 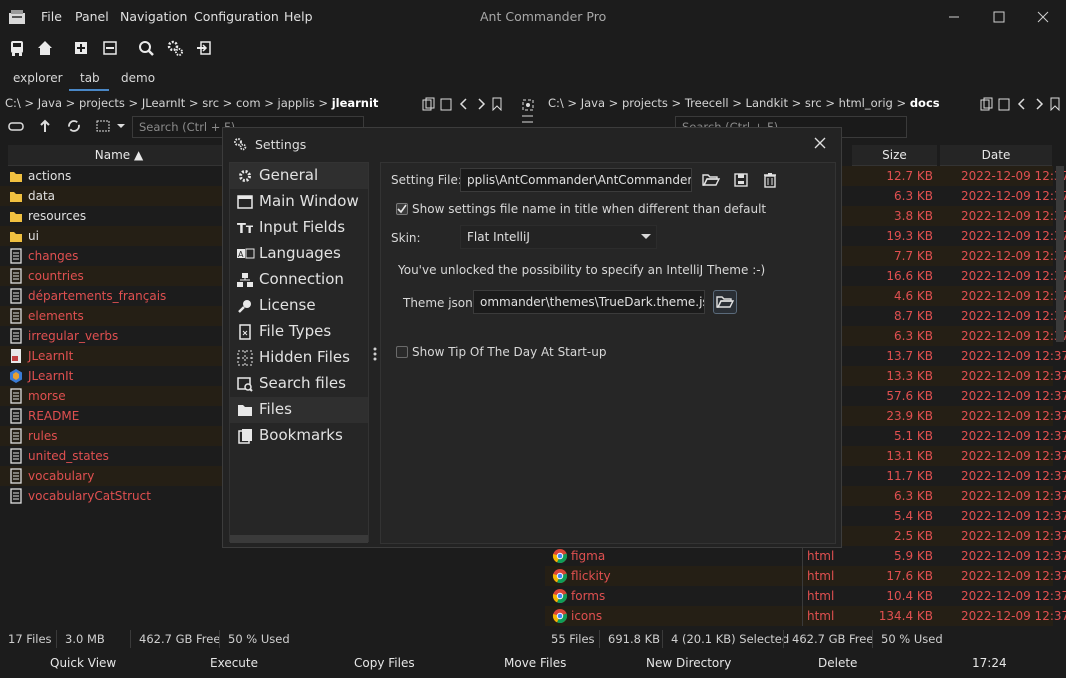 I want to click on zoom-icon, so click(x=146, y=48).